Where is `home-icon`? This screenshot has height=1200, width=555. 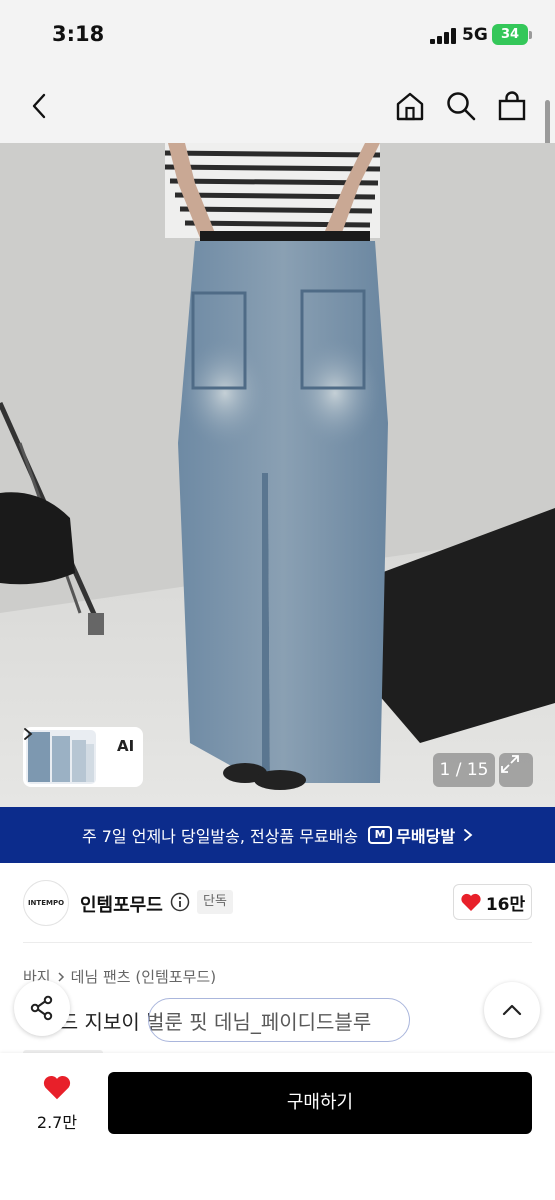 home-icon is located at coordinates (410, 106).